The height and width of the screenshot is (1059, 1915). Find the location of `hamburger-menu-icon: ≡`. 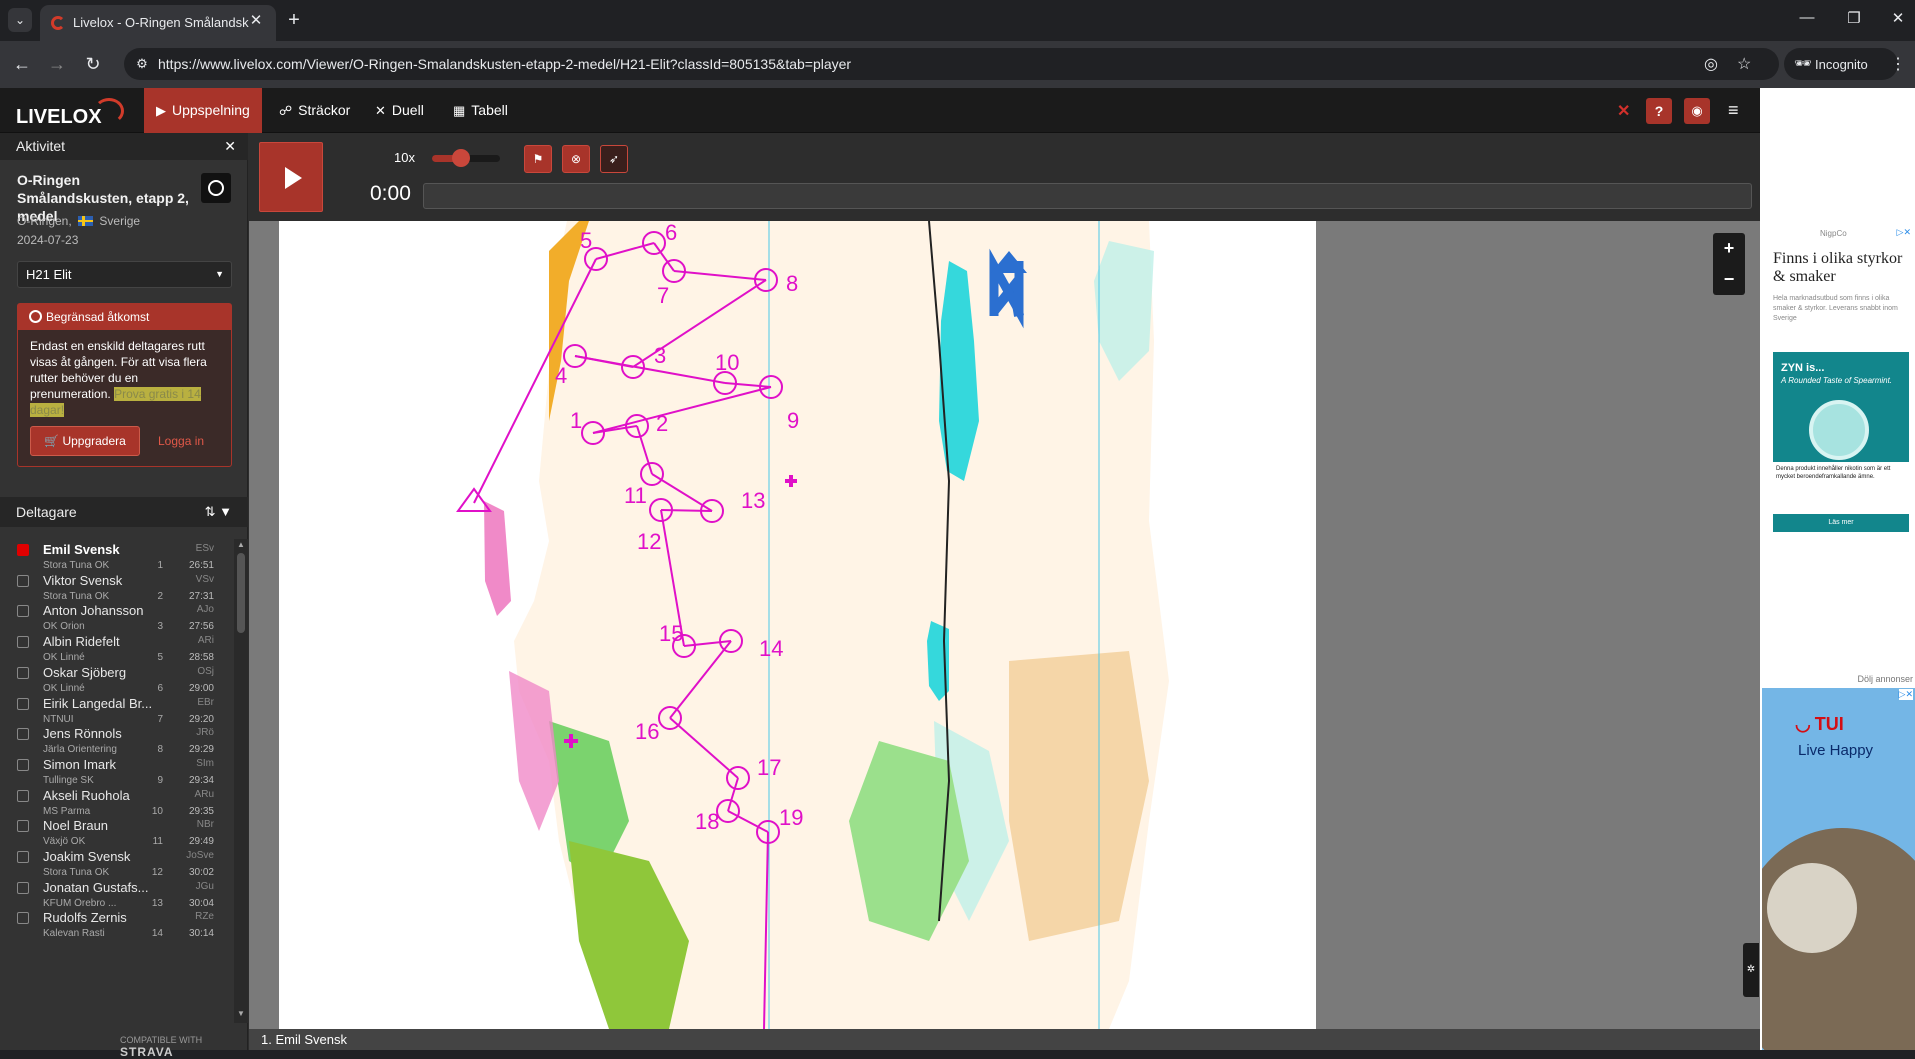

hamburger-menu-icon: ≡ is located at coordinates (1733, 110).